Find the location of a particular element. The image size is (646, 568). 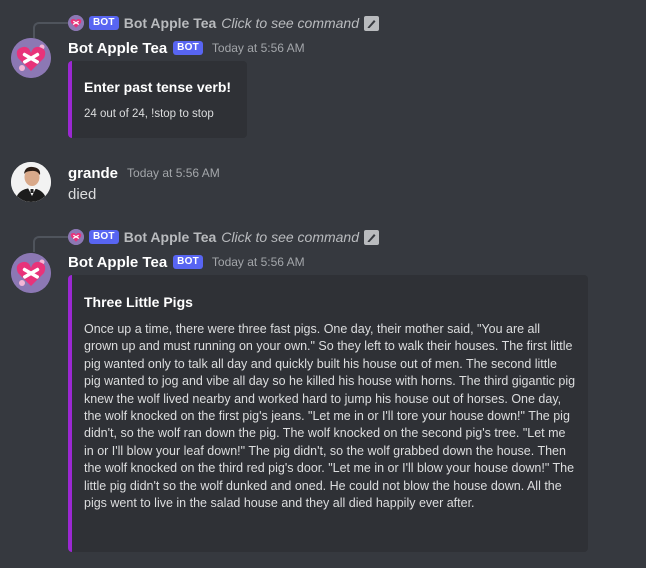

message-header: grande Today at 5:56 AM is located at coordinates (144, 173).